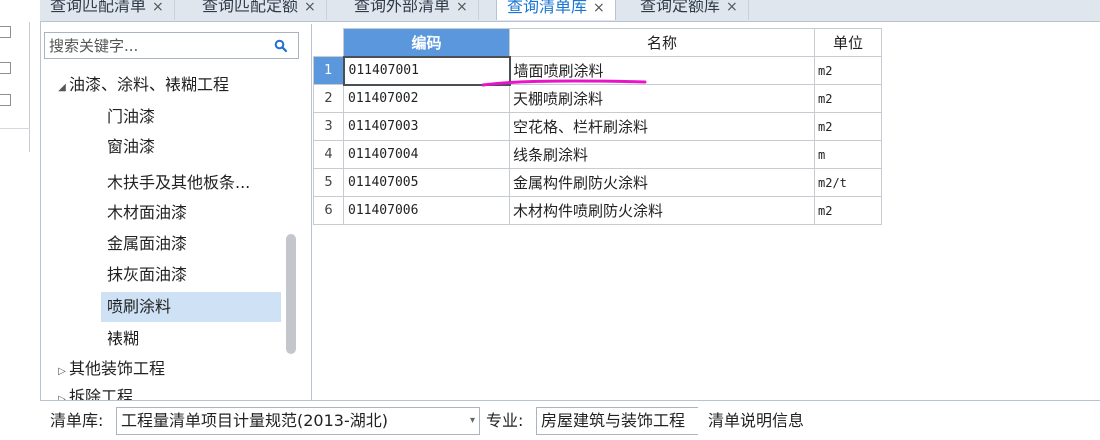 Image resolution: width=1100 pixels, height=440 pixels. I want to click on table-header-row: 编码 名称 单位, so click(597, 42).